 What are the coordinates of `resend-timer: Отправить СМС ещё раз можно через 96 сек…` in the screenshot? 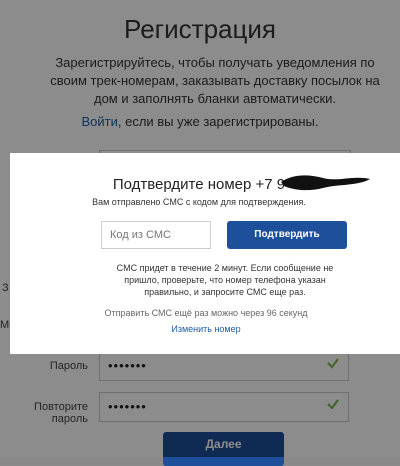 It's located at (206, 313).